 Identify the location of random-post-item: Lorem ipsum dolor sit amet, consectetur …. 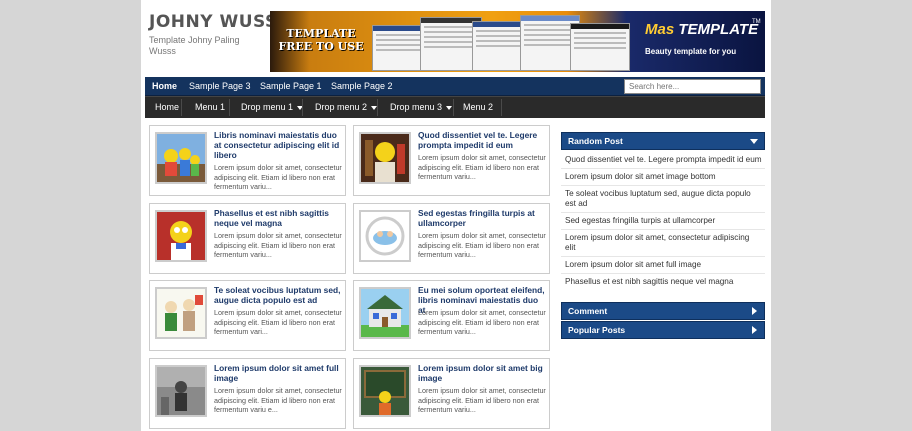
(663, 243).